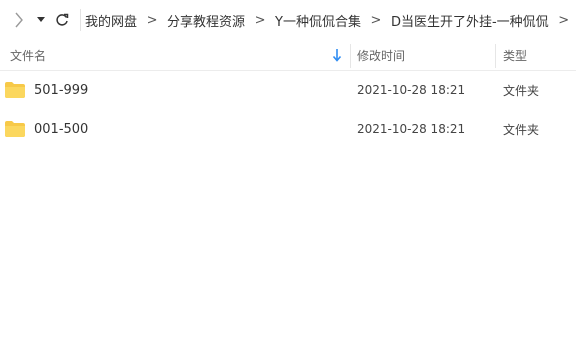  I want to click on refresh-icon, so click(62, 19).